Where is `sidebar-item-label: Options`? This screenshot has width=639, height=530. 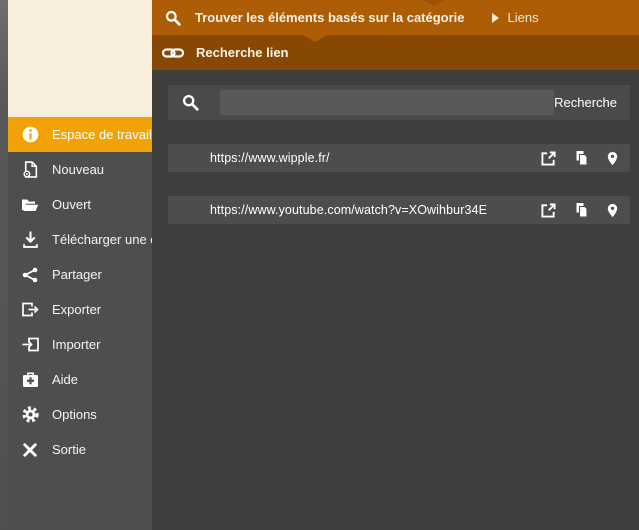 sidebar-item-label: Options is located at coordinates (74, 414).